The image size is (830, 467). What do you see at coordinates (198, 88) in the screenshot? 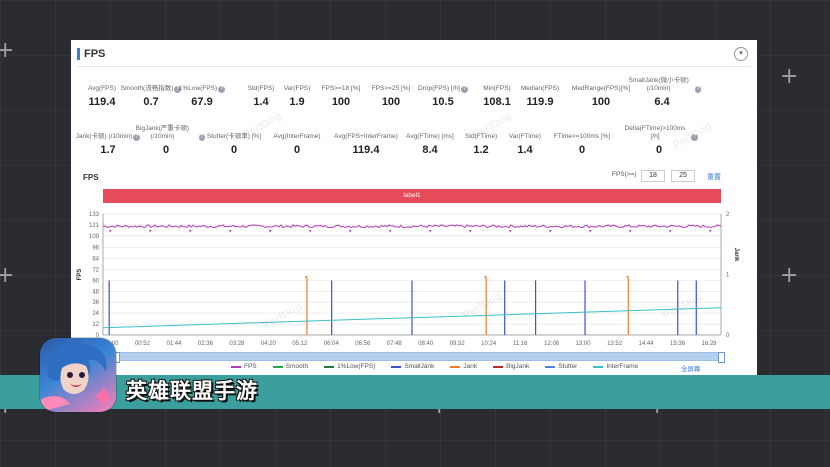
I see `metric-label-text: 1%Low(FPS)` at bounding box center [198, 88].